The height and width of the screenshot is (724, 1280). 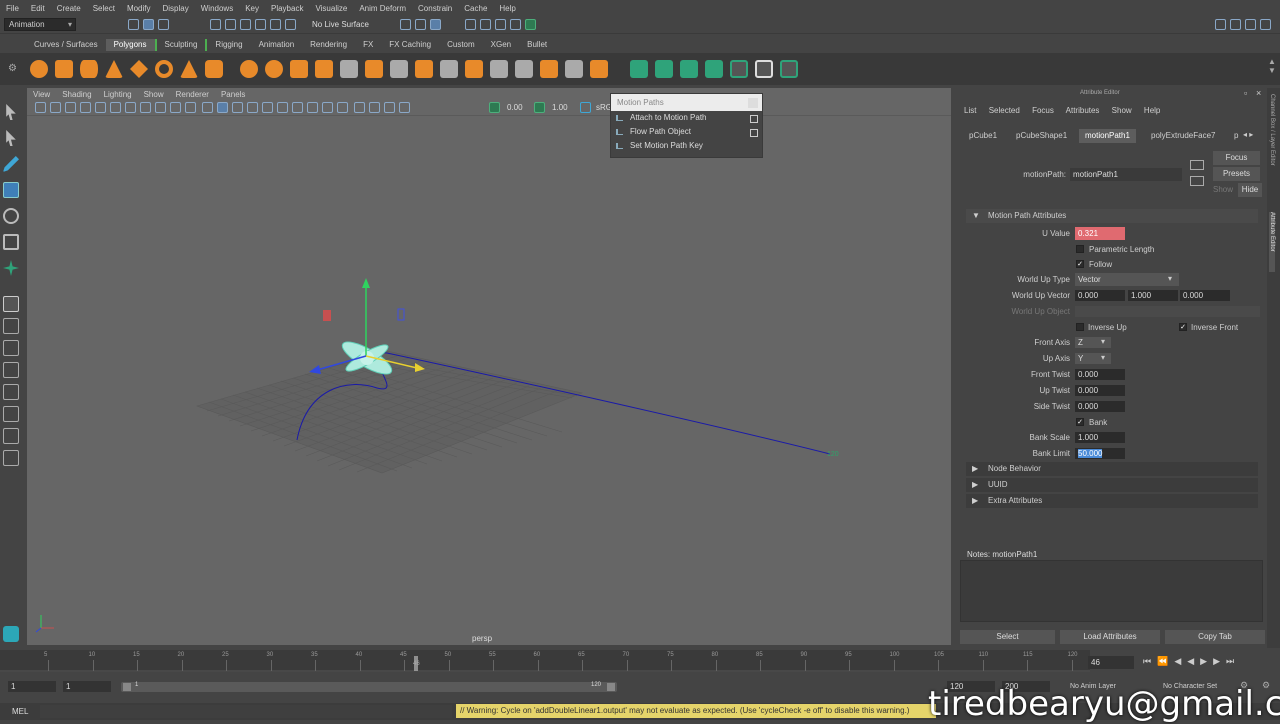 I want to click on film-gate-icon, so click(x=115, y=107).